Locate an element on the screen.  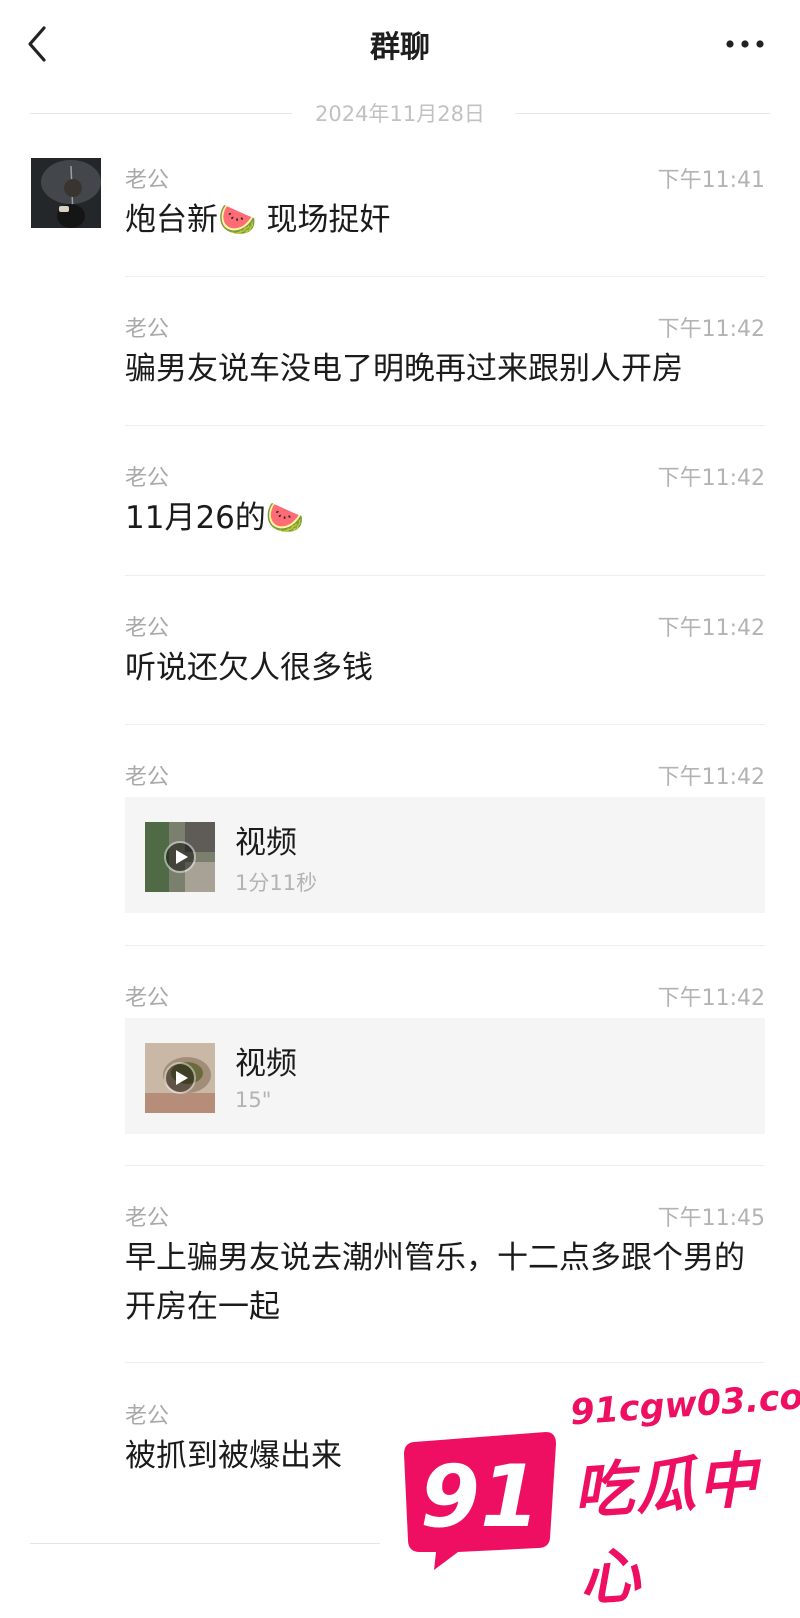
date-separator: 2024年11月28日 is located at coordinates (400, 113).